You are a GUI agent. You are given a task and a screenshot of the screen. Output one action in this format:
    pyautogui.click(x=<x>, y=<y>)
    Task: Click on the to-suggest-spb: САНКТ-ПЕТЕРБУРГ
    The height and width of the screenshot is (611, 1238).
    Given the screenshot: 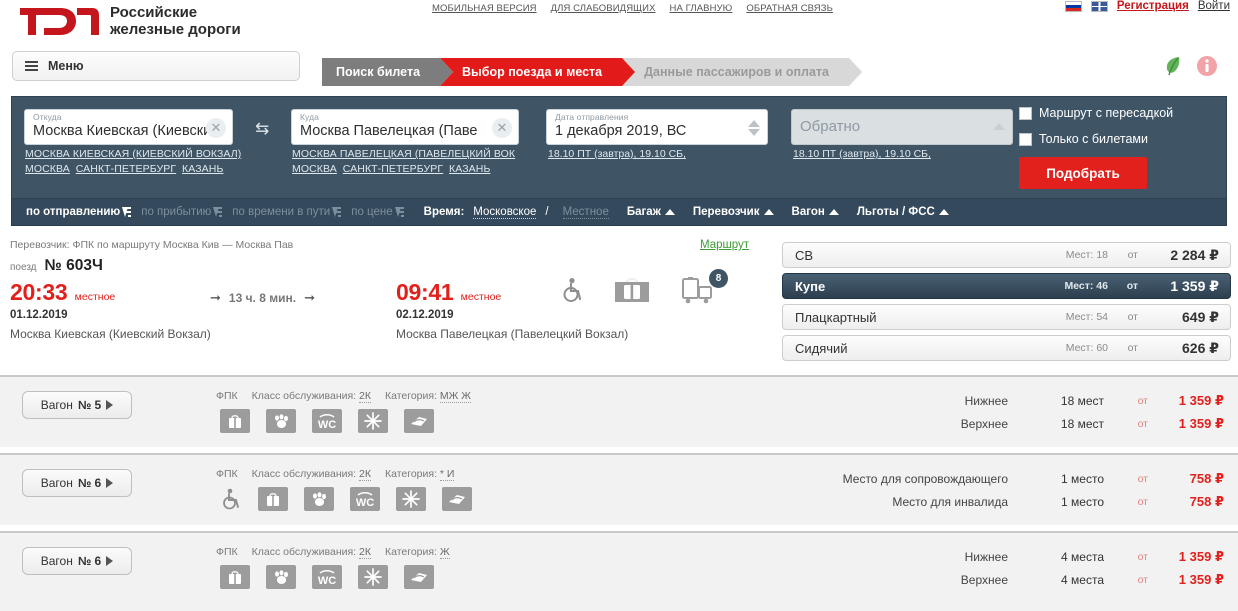 What is the action you would take?
    pyautogui.click(x=393, y=169)
    